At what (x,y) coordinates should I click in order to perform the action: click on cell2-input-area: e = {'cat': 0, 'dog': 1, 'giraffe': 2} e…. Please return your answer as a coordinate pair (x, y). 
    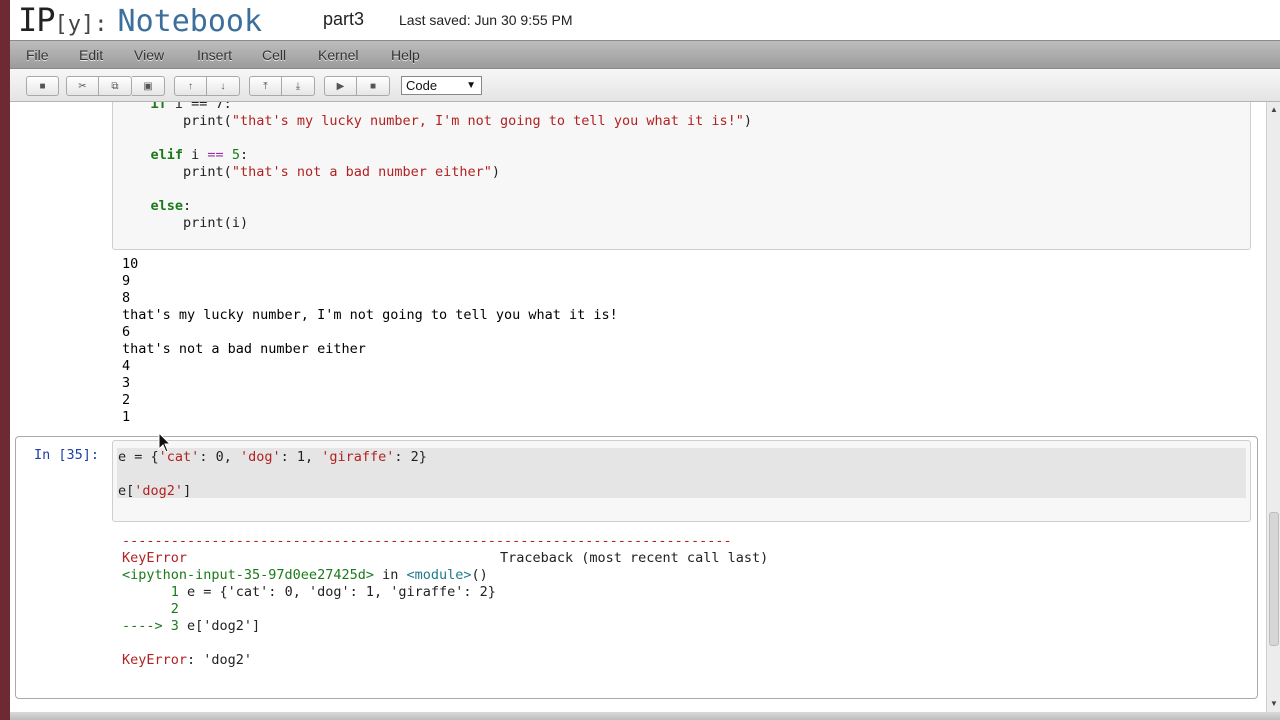
    Looking at the image, I should click on (681, 481).